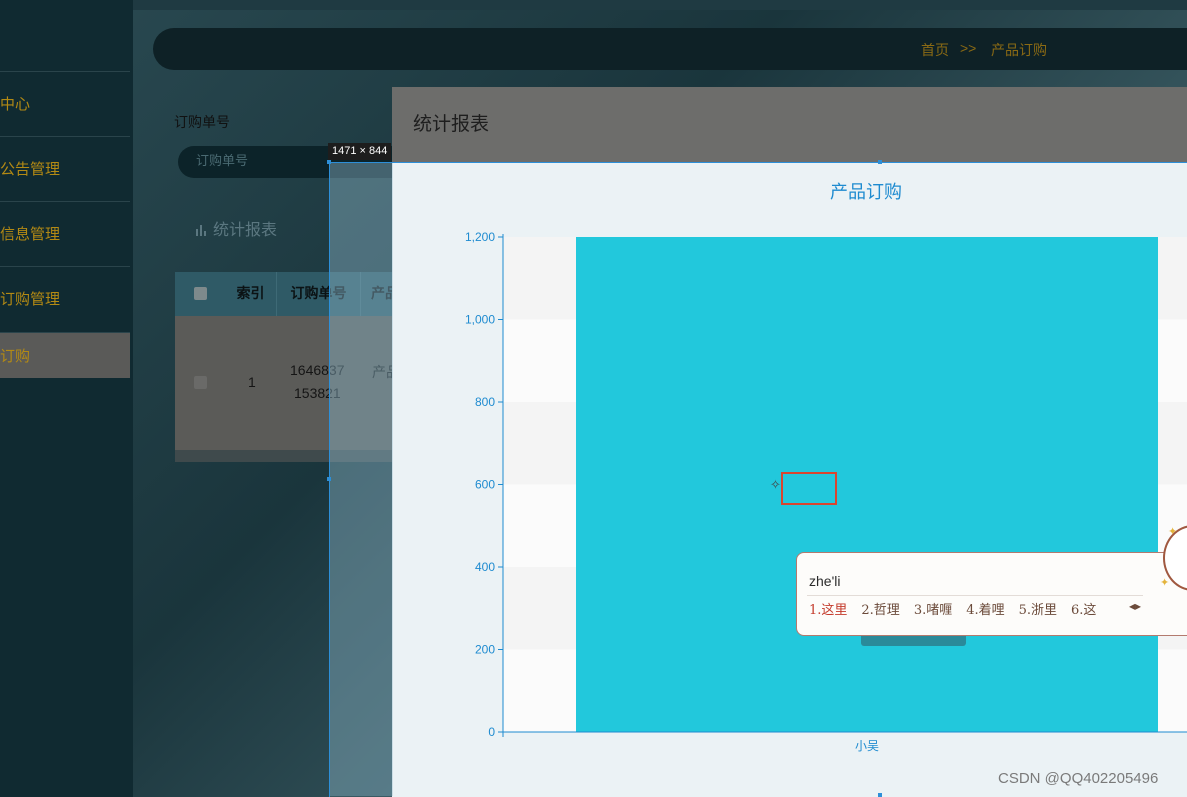  What do you see at coordinates (1038, 610) in the screenshot?
I see `ime-candidate: 5.浙里` at bounding box center [1038, 610].